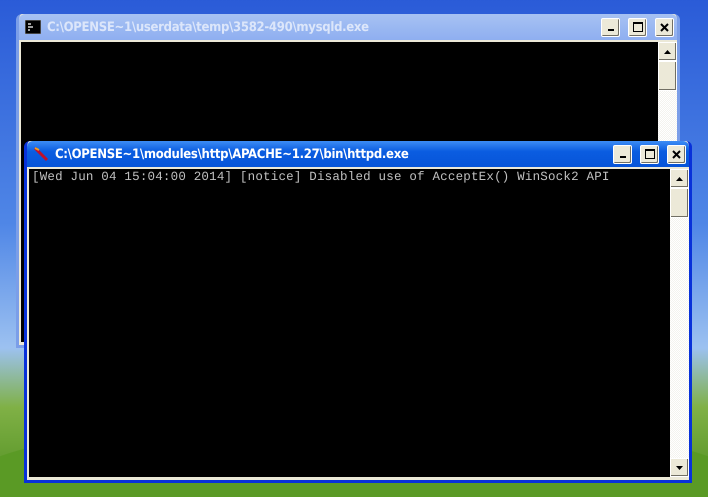  Describe the element at coordinates (208, 27) in the screenshot. I see `window-title: C:\OPENSE~1\userdata\temp\3582-490\mysqld.exe` at that location.